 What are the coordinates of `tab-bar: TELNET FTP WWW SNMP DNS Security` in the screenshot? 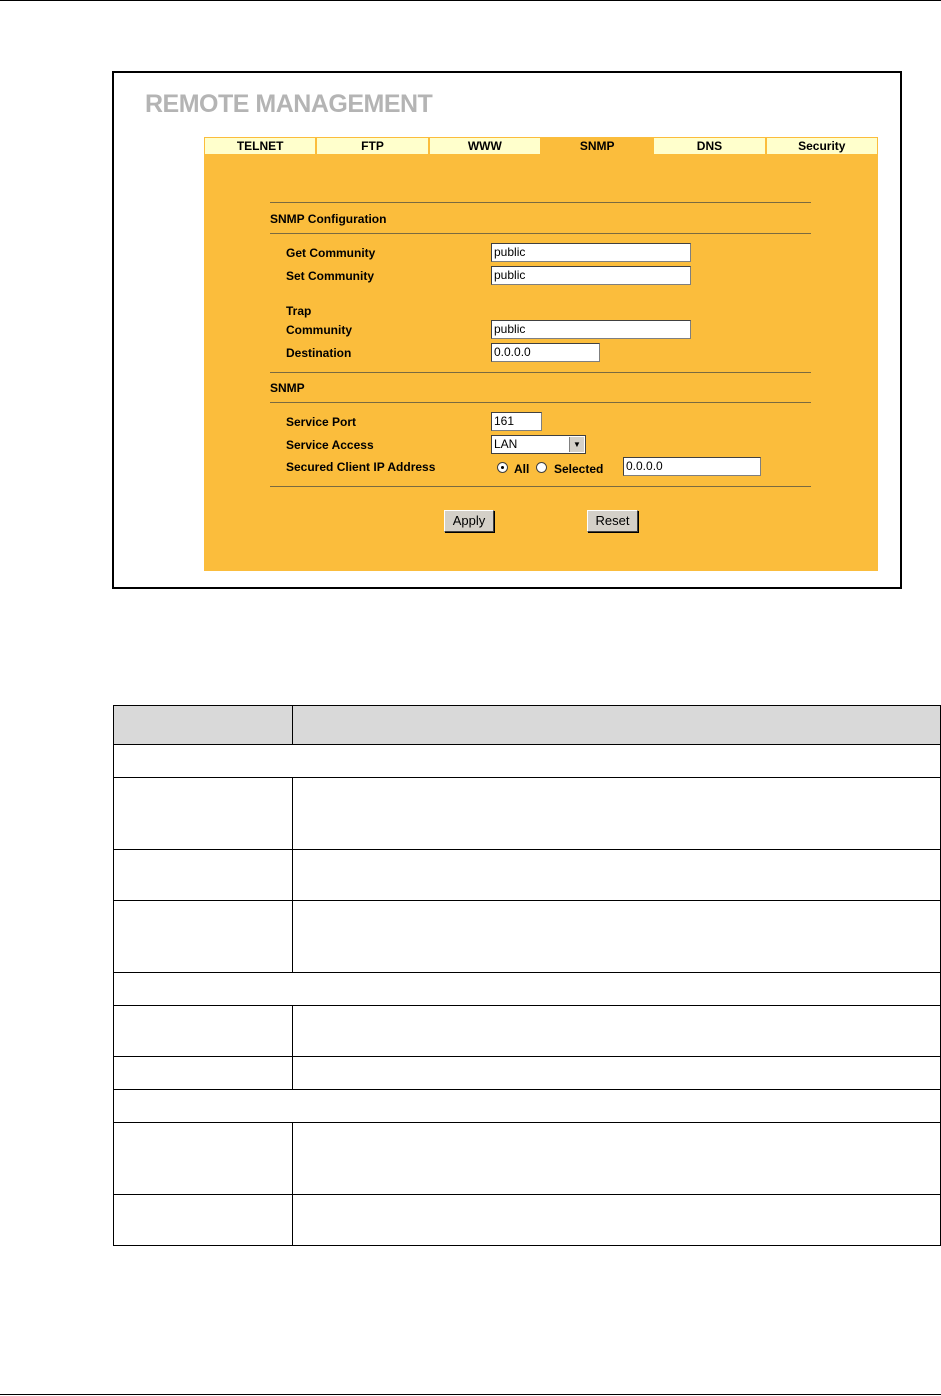 It's located at (541, 146).